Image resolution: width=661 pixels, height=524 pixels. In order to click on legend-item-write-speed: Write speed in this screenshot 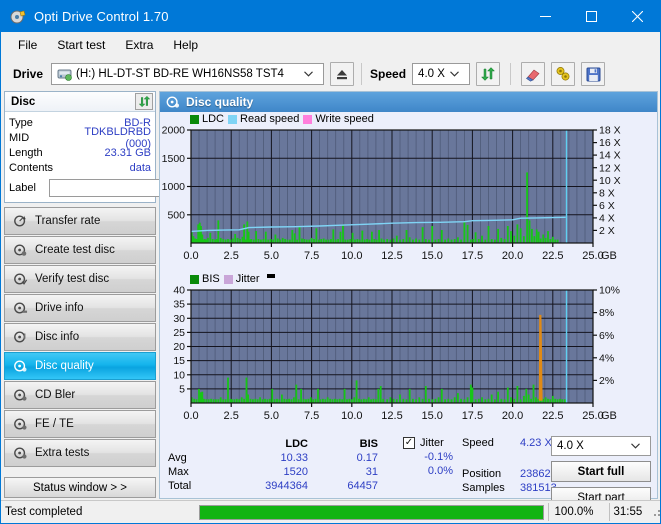, I will do `click(338, 119)`.